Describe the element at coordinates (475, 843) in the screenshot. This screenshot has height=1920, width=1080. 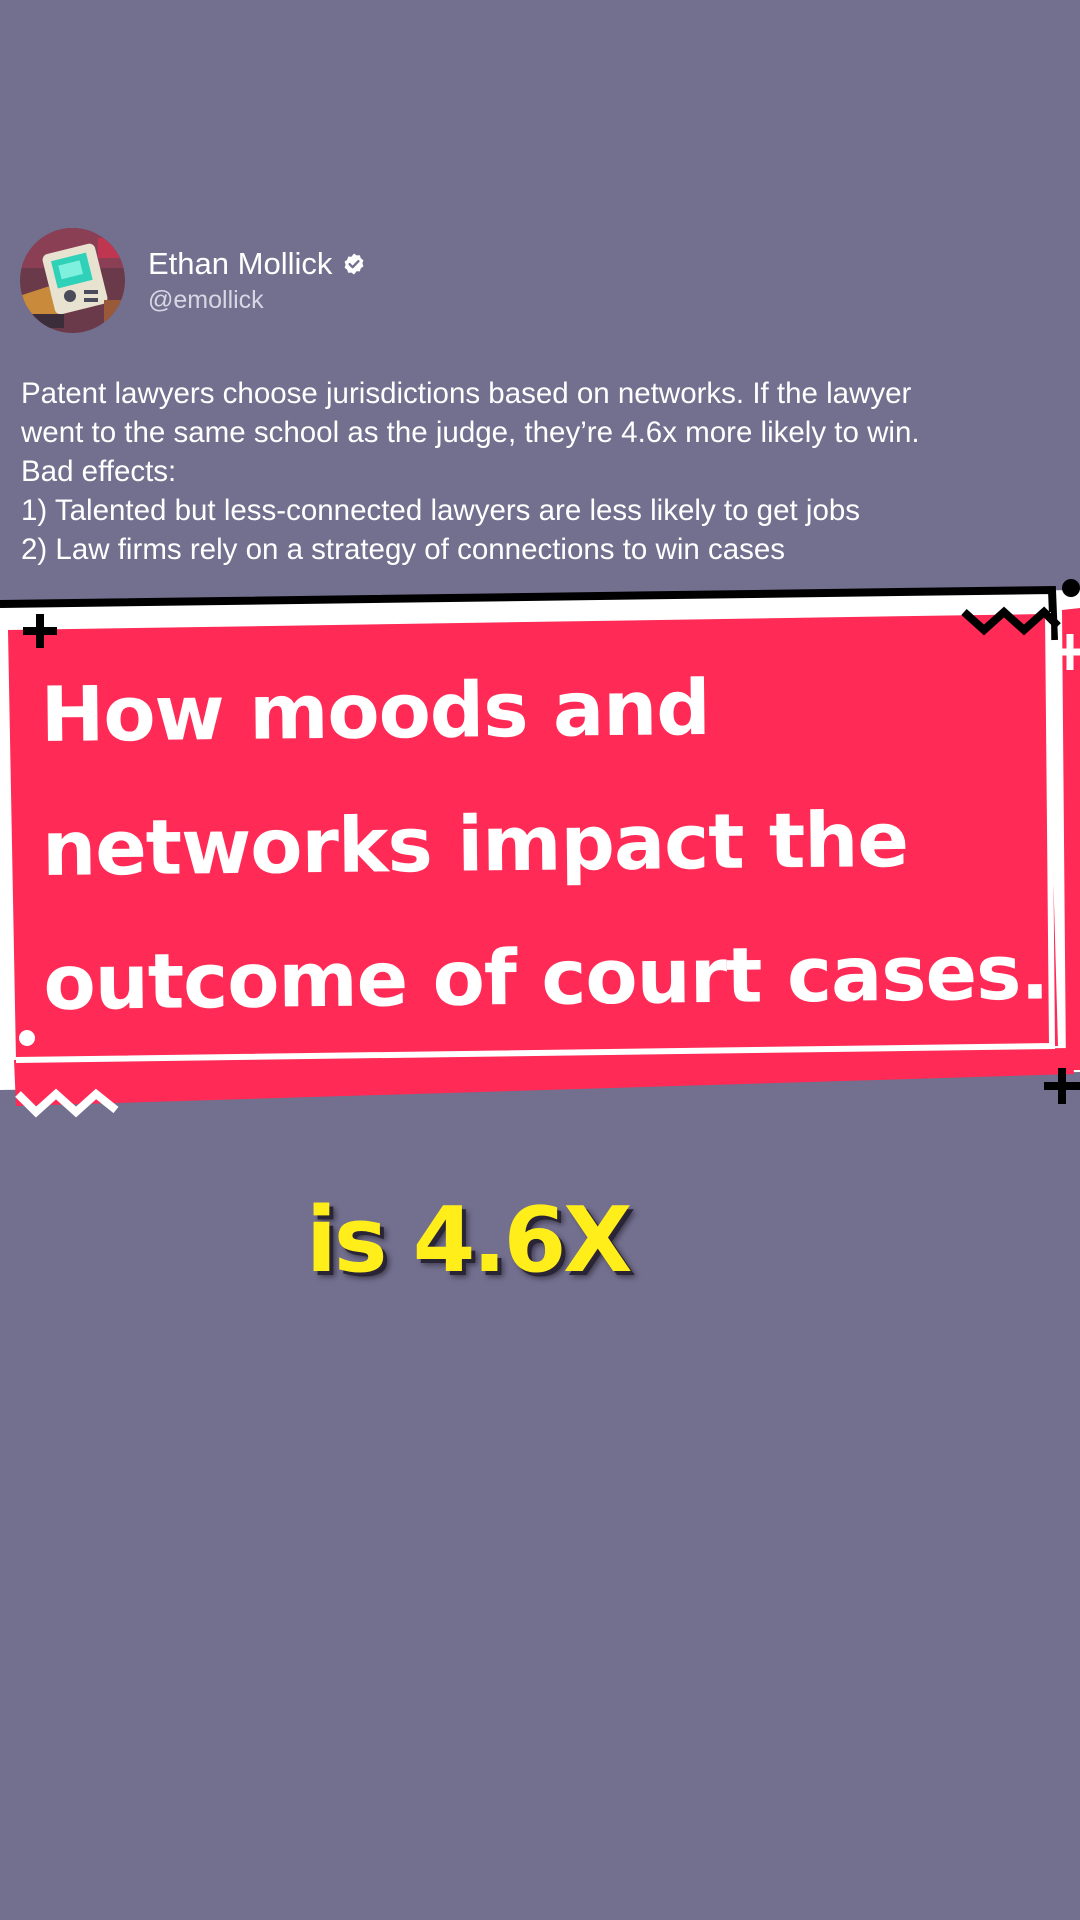
I see `headline-line: networks impact the` at that location.